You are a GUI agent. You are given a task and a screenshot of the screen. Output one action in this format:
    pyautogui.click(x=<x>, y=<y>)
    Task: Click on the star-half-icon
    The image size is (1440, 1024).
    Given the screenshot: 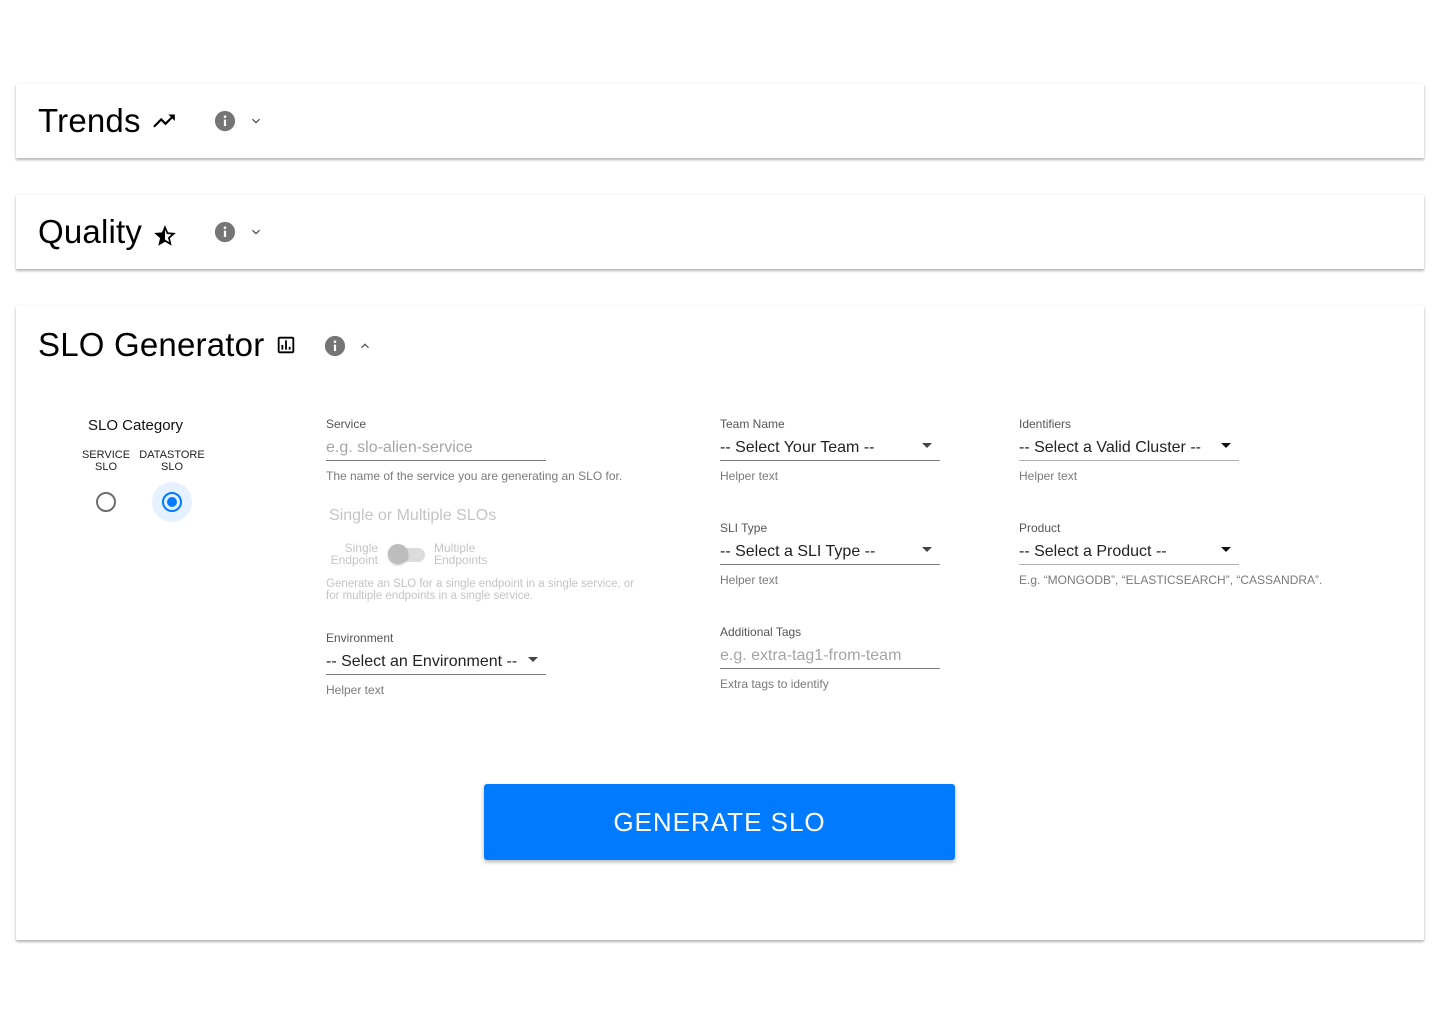 What is the action you would take?
    pyautogui.click(x=165, y=236)
    